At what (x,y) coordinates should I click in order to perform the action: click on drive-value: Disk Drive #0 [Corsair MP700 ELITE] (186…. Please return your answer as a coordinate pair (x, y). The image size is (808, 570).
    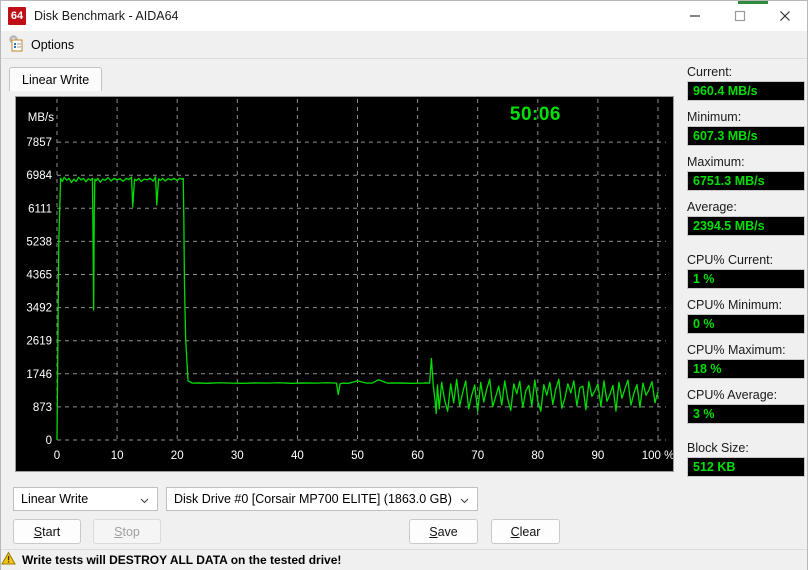
    Looking at the image, I should click on (313, 499).